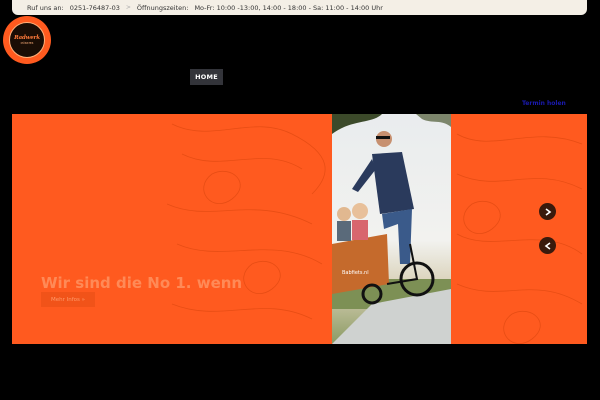 This screenshot has height=400, width=600. Describe the element at coordinates (89, 229) in the screenshot. I see `hero-overlay` at that location.